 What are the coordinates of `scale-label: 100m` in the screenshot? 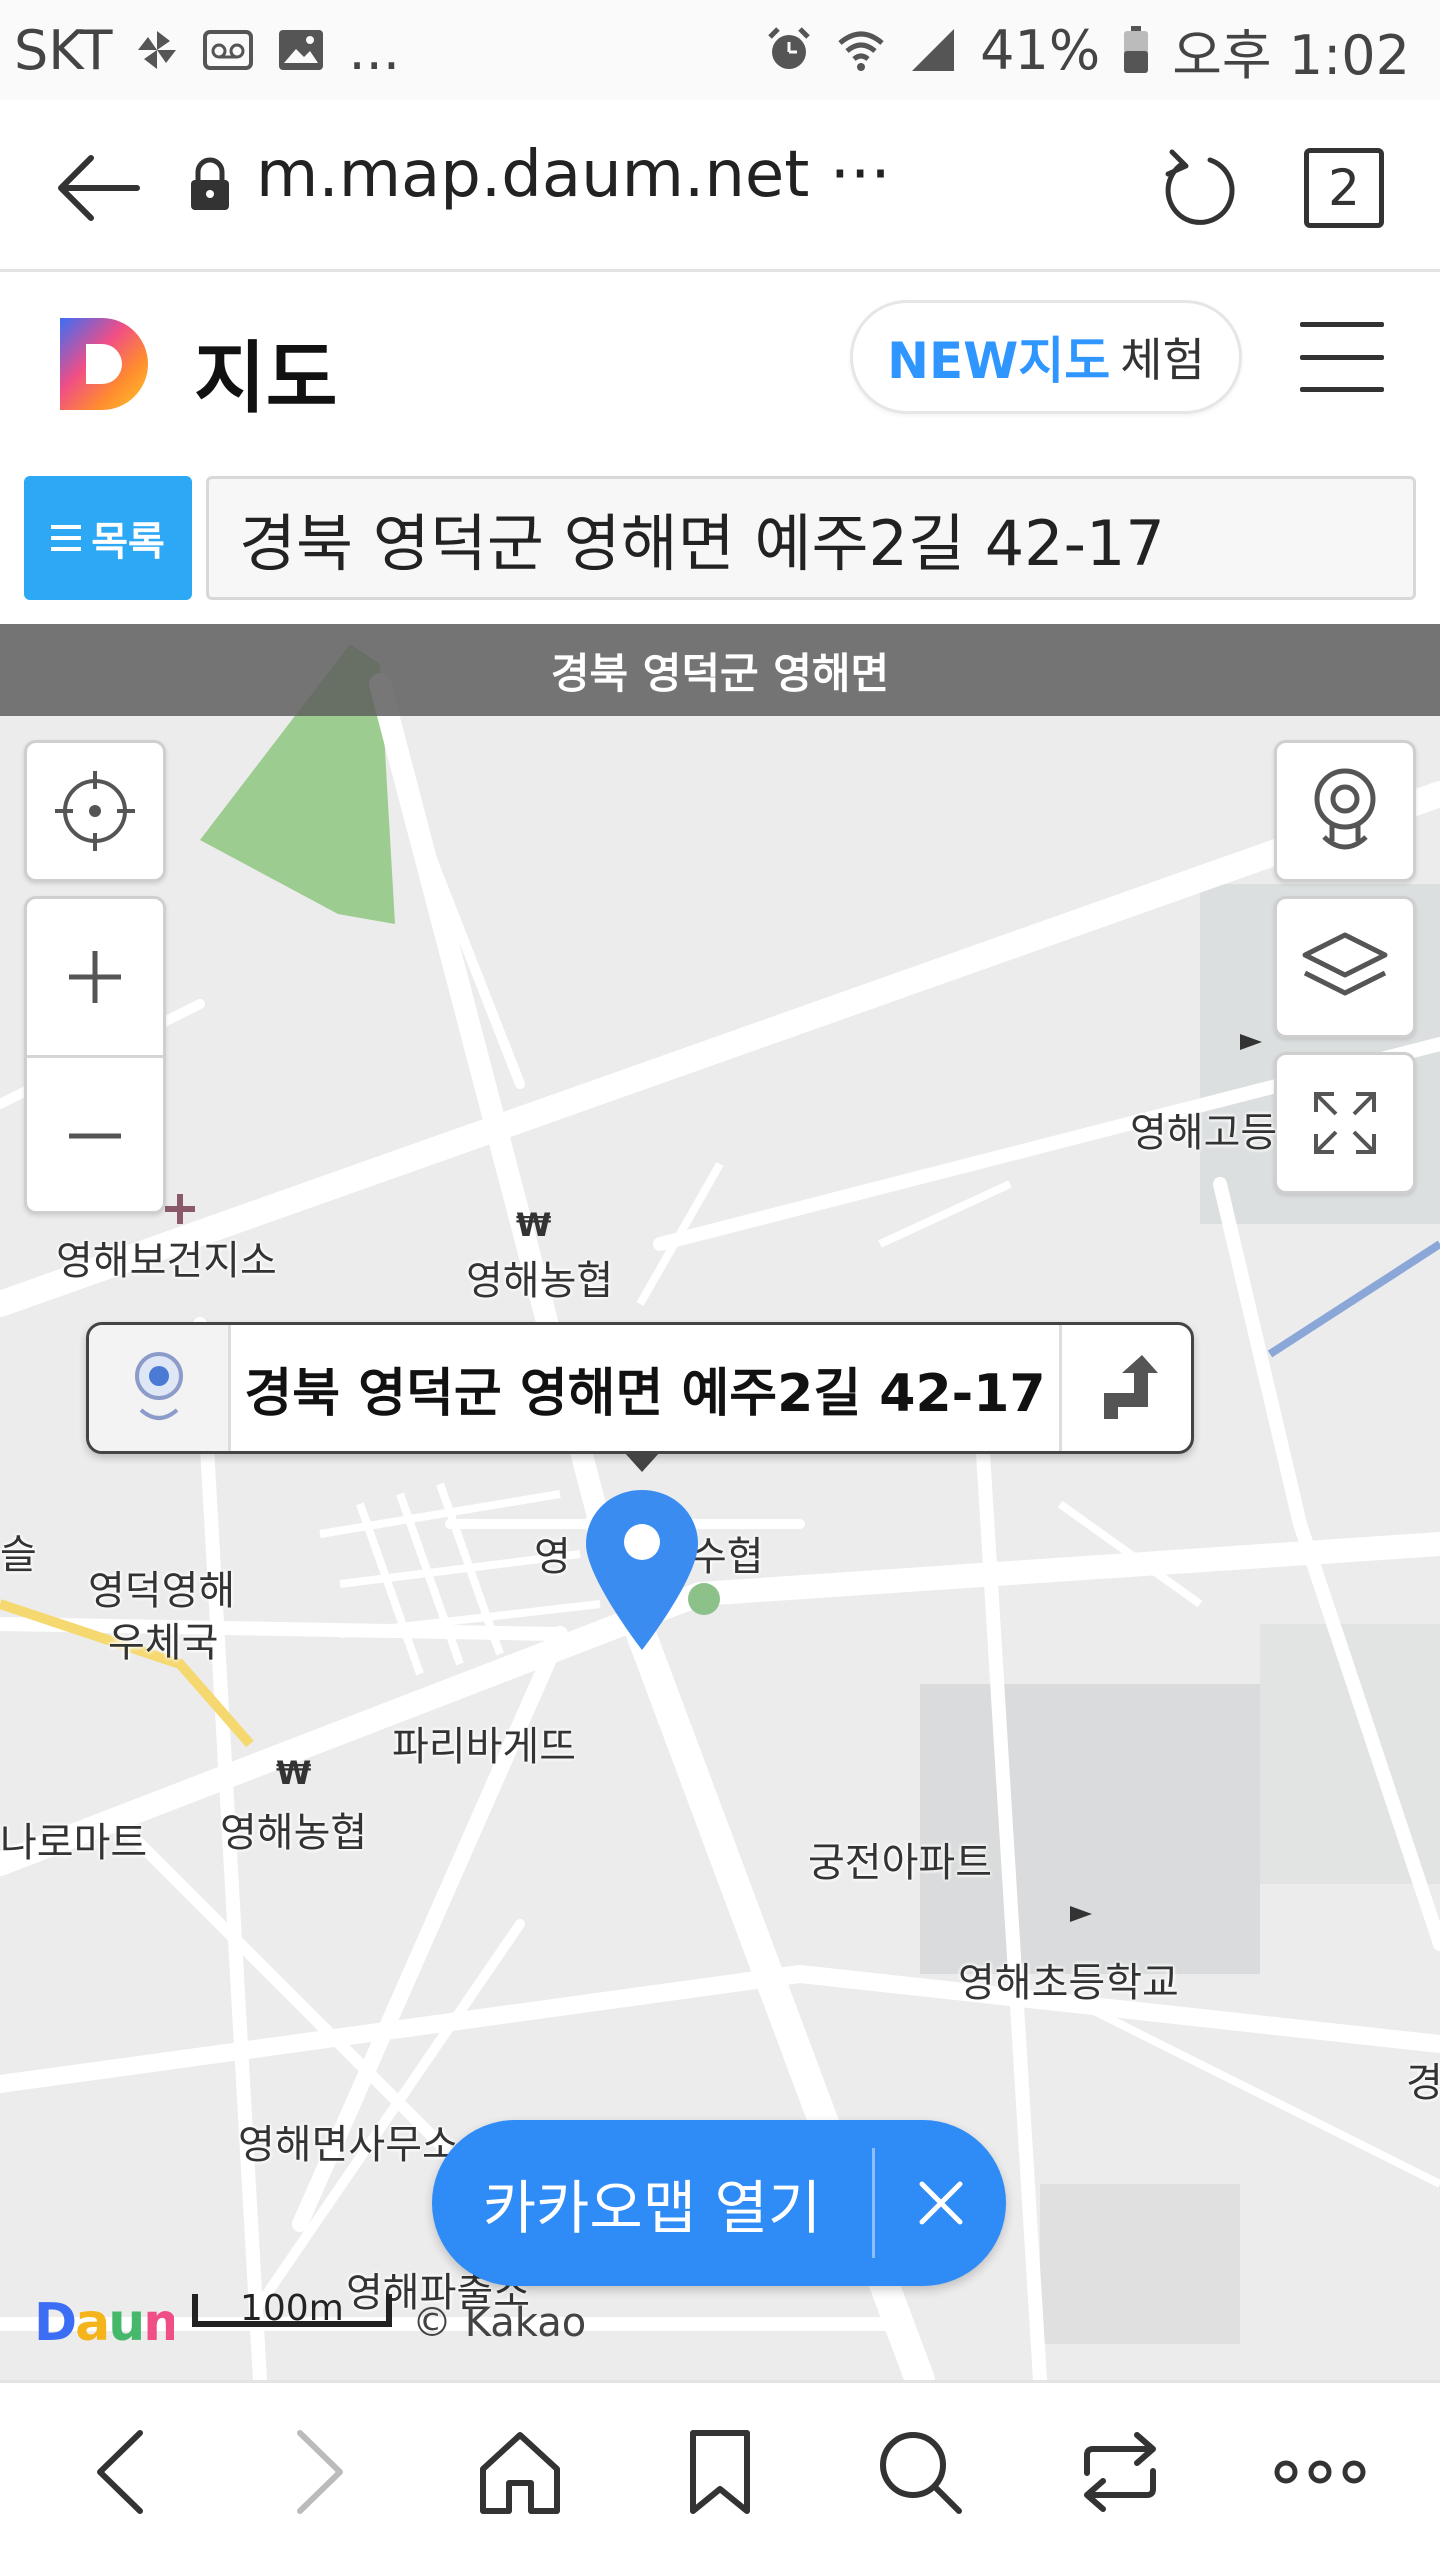 It's located at (292, 2308).